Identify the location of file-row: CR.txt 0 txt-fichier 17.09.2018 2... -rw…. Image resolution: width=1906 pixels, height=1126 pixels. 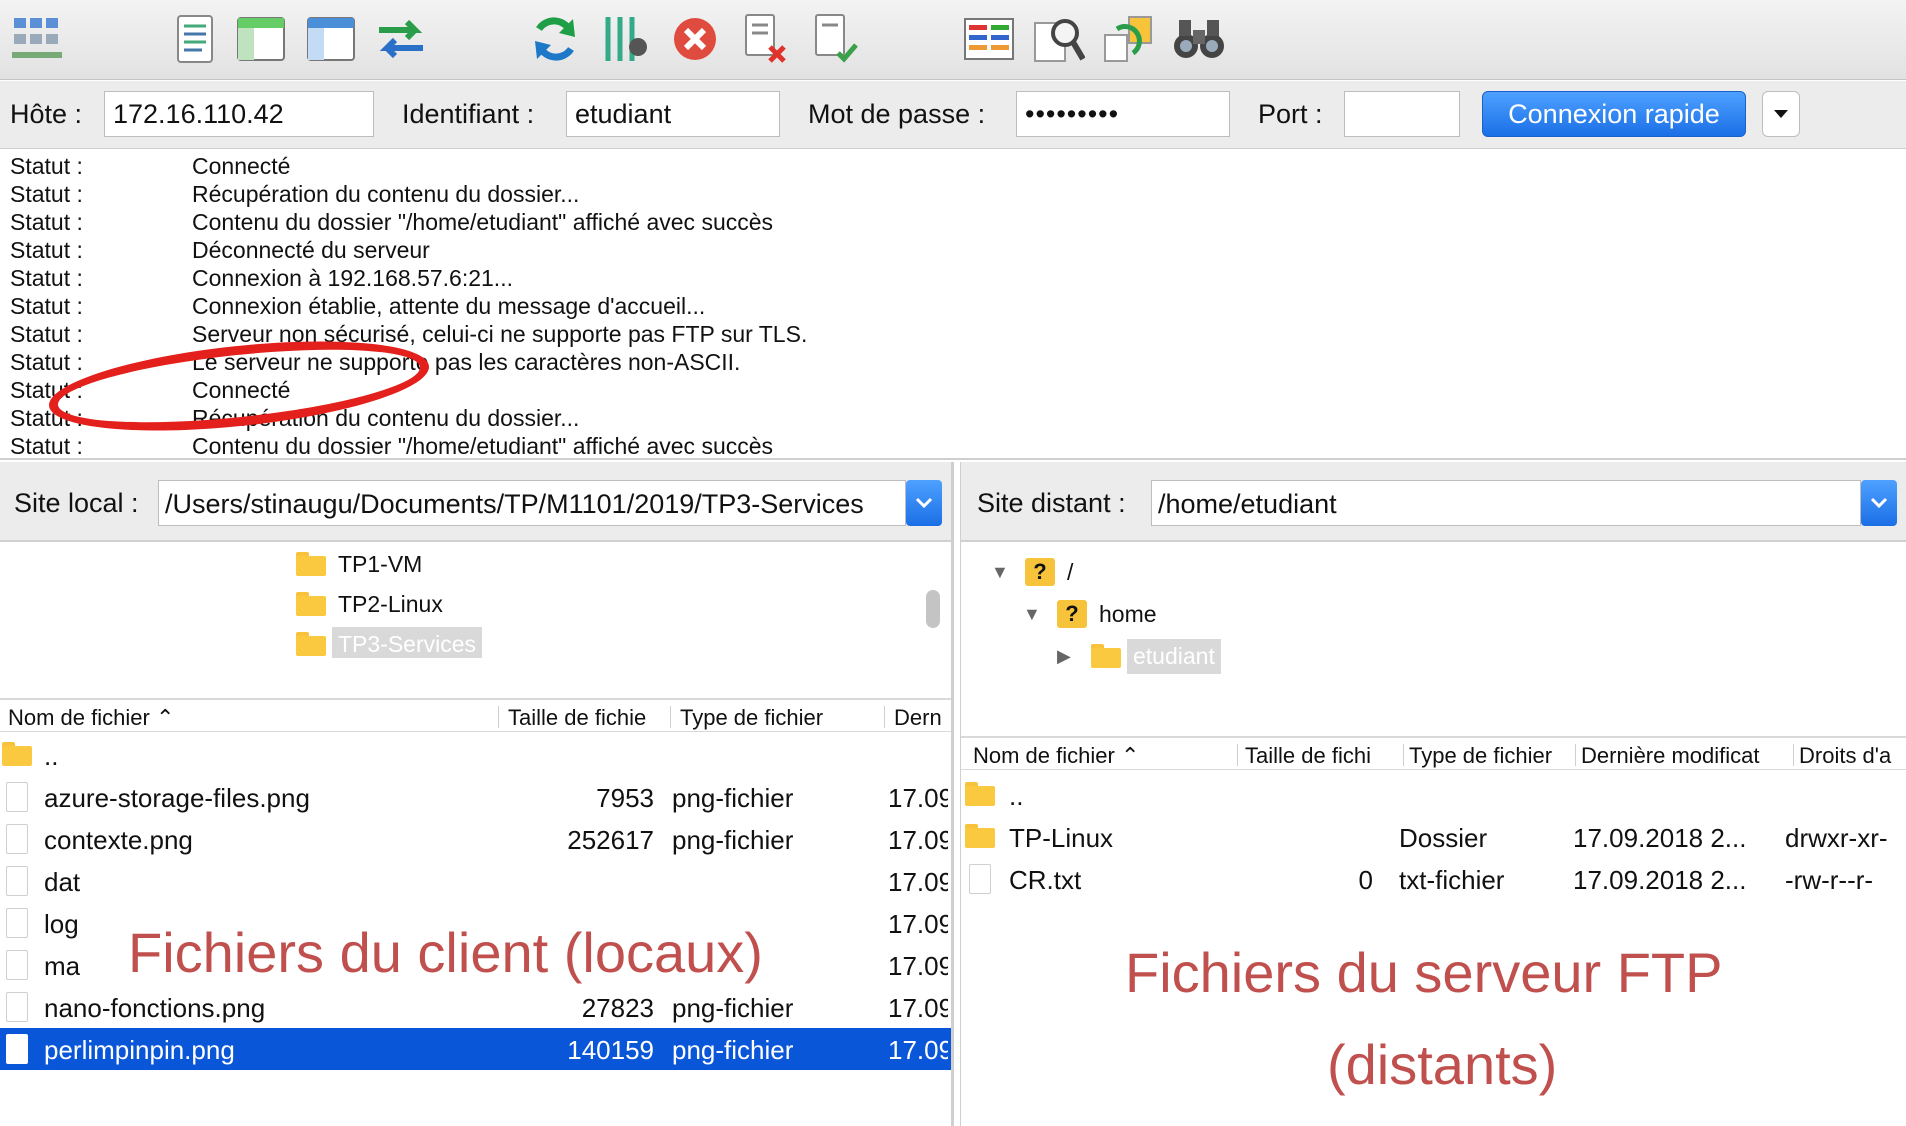
(1433, 879).